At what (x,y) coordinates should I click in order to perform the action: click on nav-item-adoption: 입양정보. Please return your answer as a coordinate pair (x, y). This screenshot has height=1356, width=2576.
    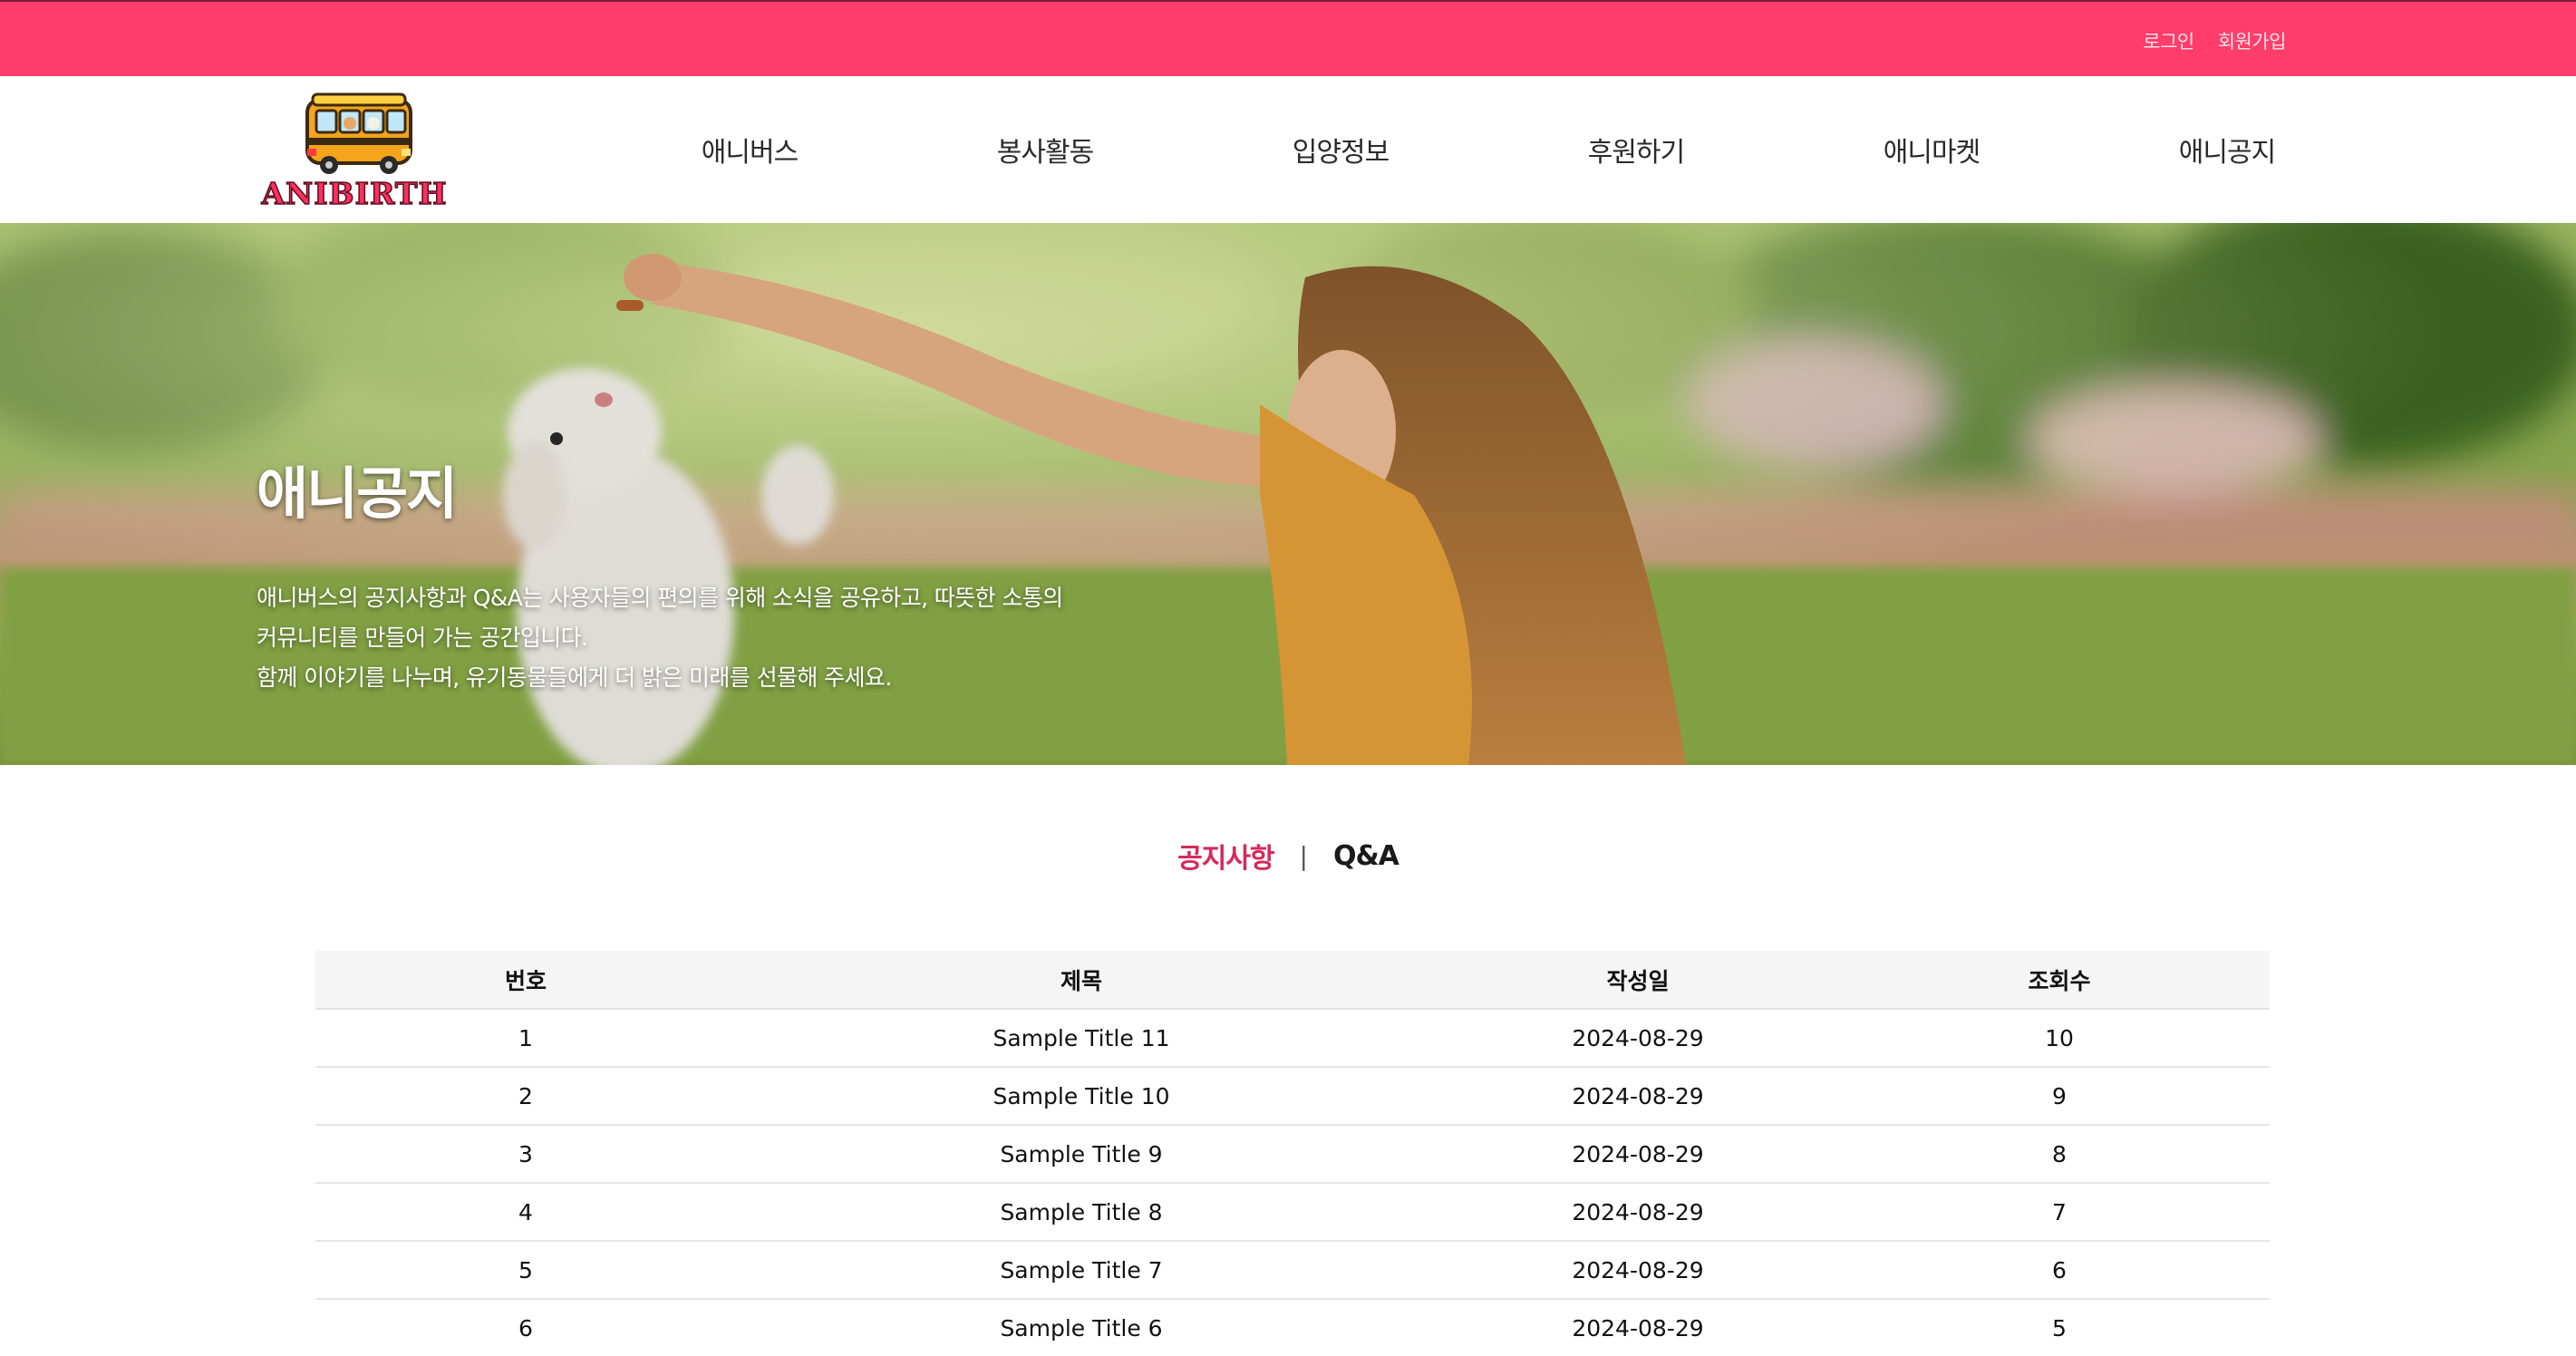
    Looking at the image, I should click on (1340, 150).